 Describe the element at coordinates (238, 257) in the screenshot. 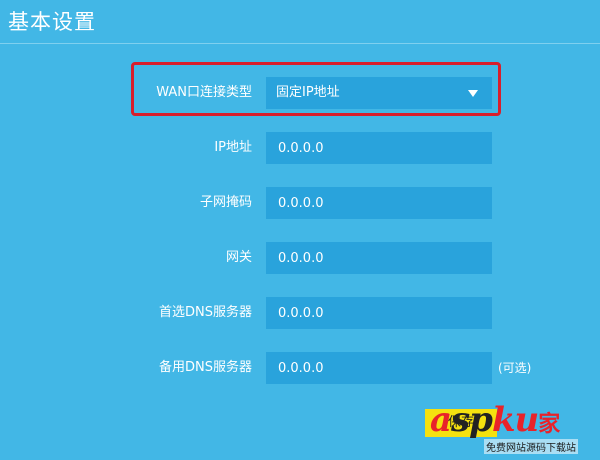

I see `gateway-label: 网关` at that location.